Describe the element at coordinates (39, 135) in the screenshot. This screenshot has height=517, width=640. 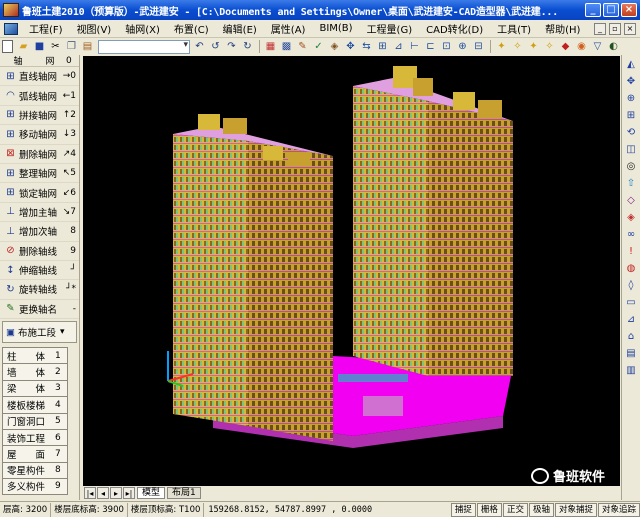
I see `cmd-move-axis: ⊞ 移动轴网 ↓3` at that location.